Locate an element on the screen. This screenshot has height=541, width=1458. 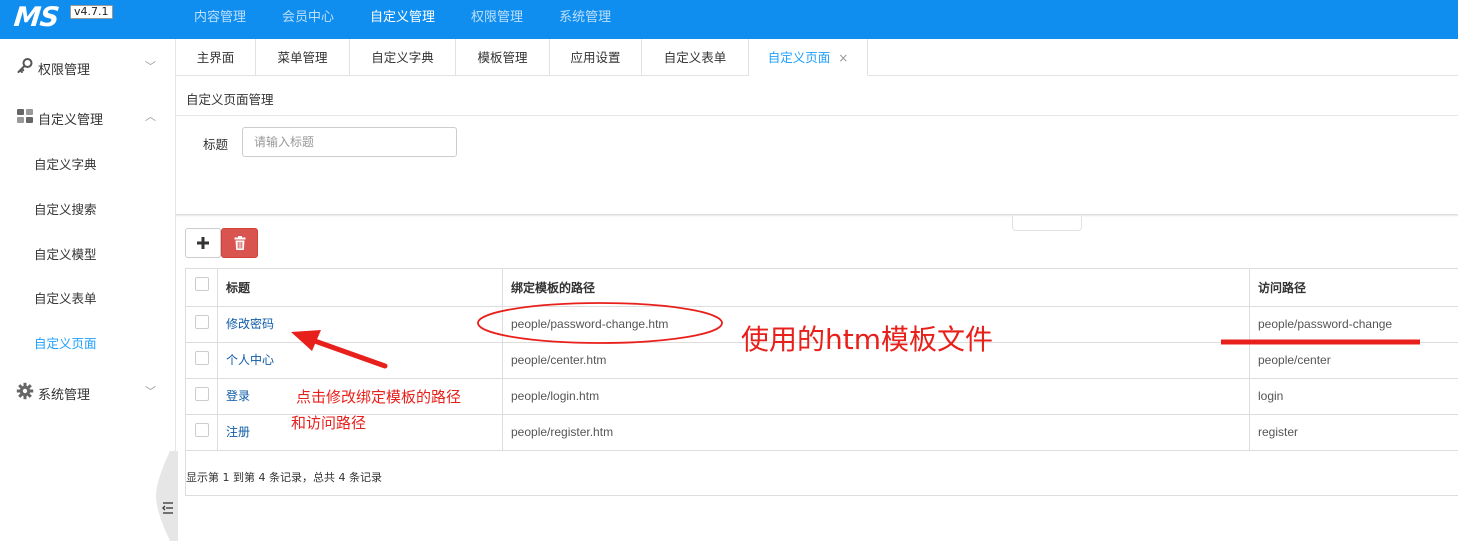
sidebar-group-system: 系统管理 ﹀ is located at coordinates (87, 389).